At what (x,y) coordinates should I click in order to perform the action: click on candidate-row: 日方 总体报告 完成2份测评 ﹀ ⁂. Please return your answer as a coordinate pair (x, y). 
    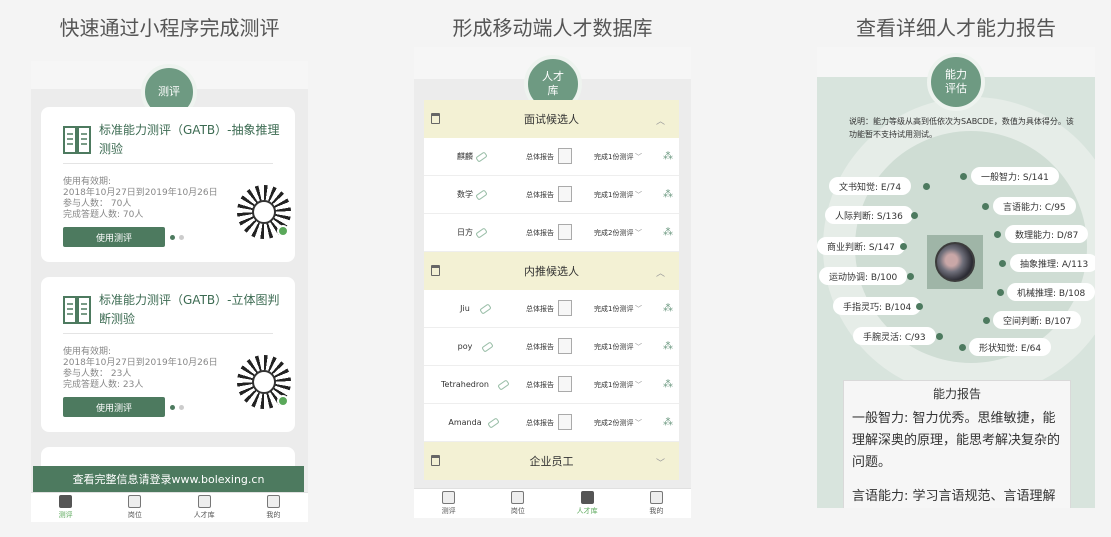
    Looking at the image, I should click on (551, 233).